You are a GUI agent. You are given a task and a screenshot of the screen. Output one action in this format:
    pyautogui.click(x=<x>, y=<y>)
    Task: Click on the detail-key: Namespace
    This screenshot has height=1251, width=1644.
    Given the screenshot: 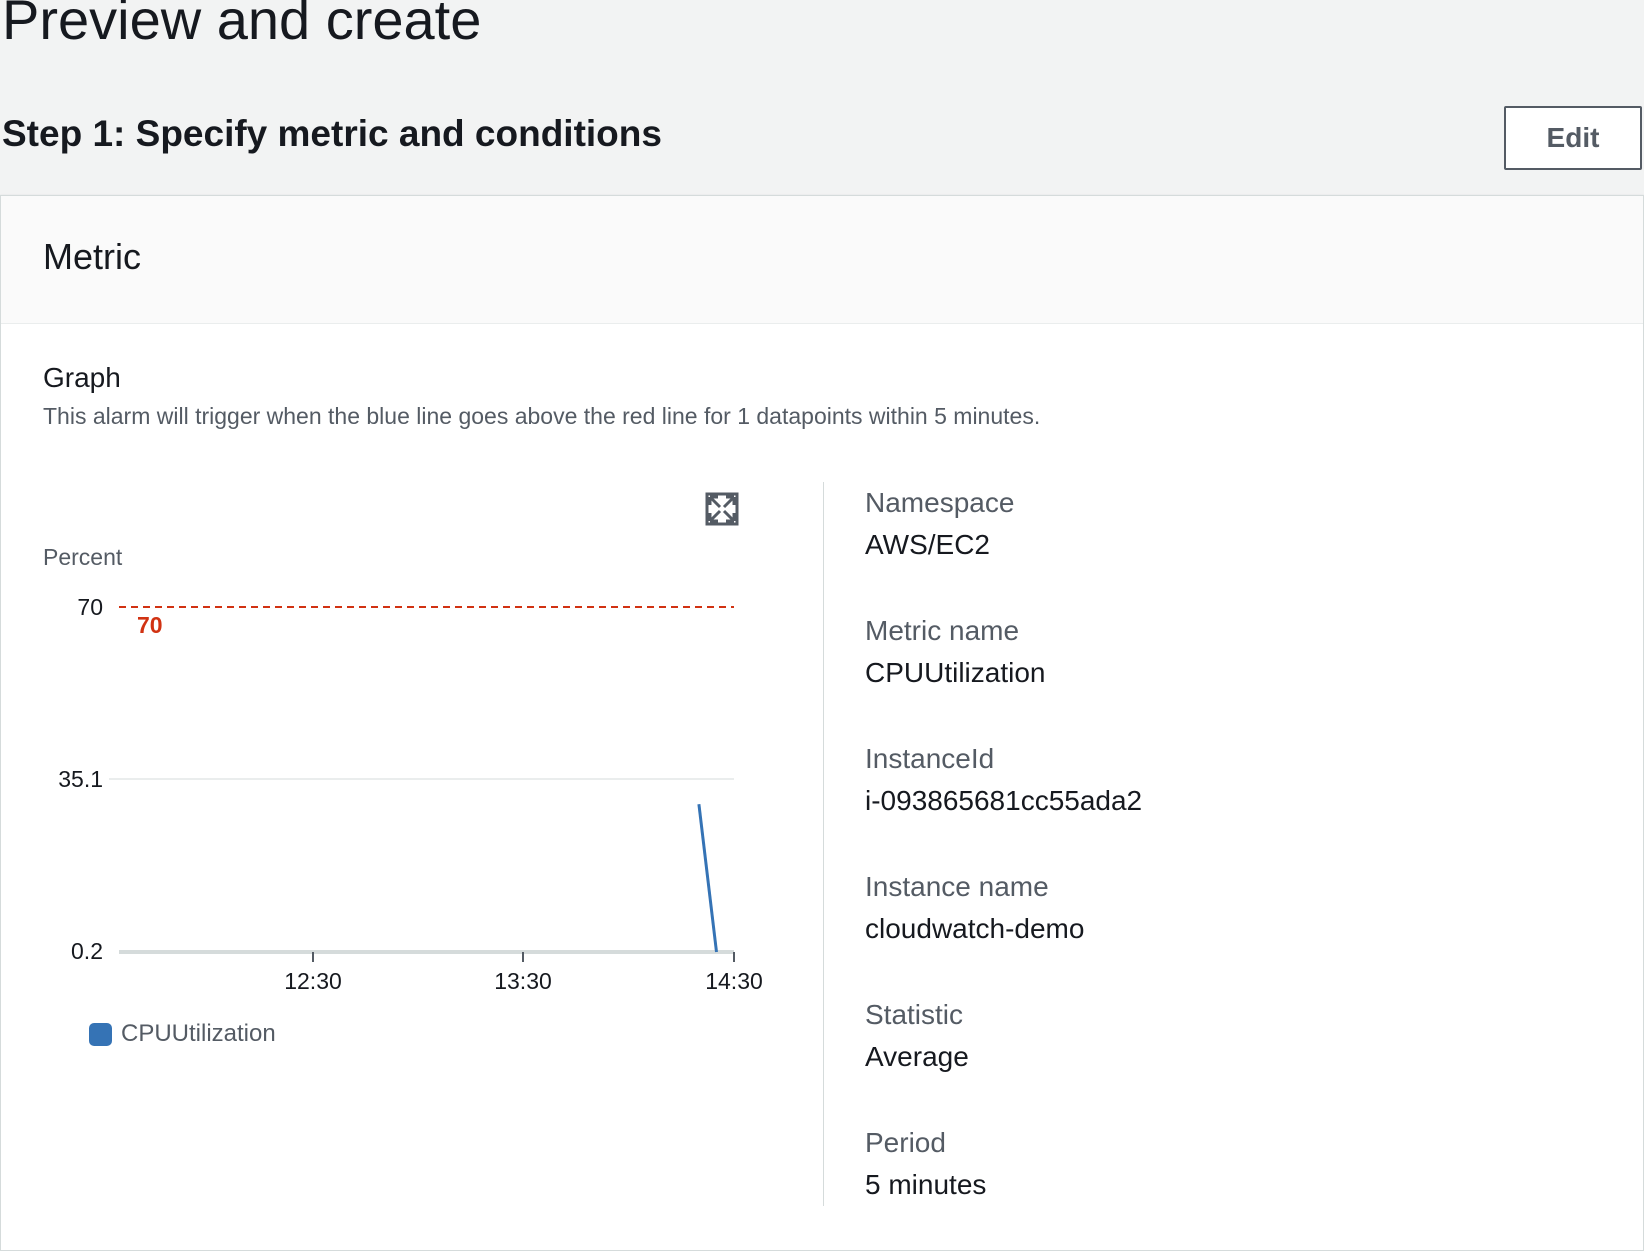 What is the action you would take?
    pyautogui.click(x=940, y=502)
    